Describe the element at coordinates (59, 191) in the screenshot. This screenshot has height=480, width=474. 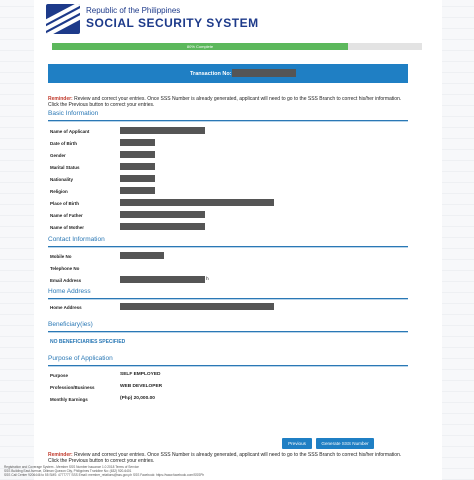
I see `field-label: Religion` at that location.